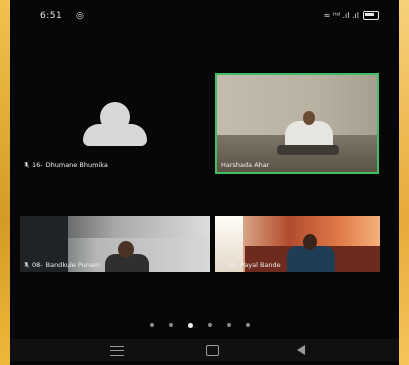 Image resolution: width=409 pixels, height=365 pixels. I want to click on participant-label: 16- Dhumane Bhumika, so click(66, 165).